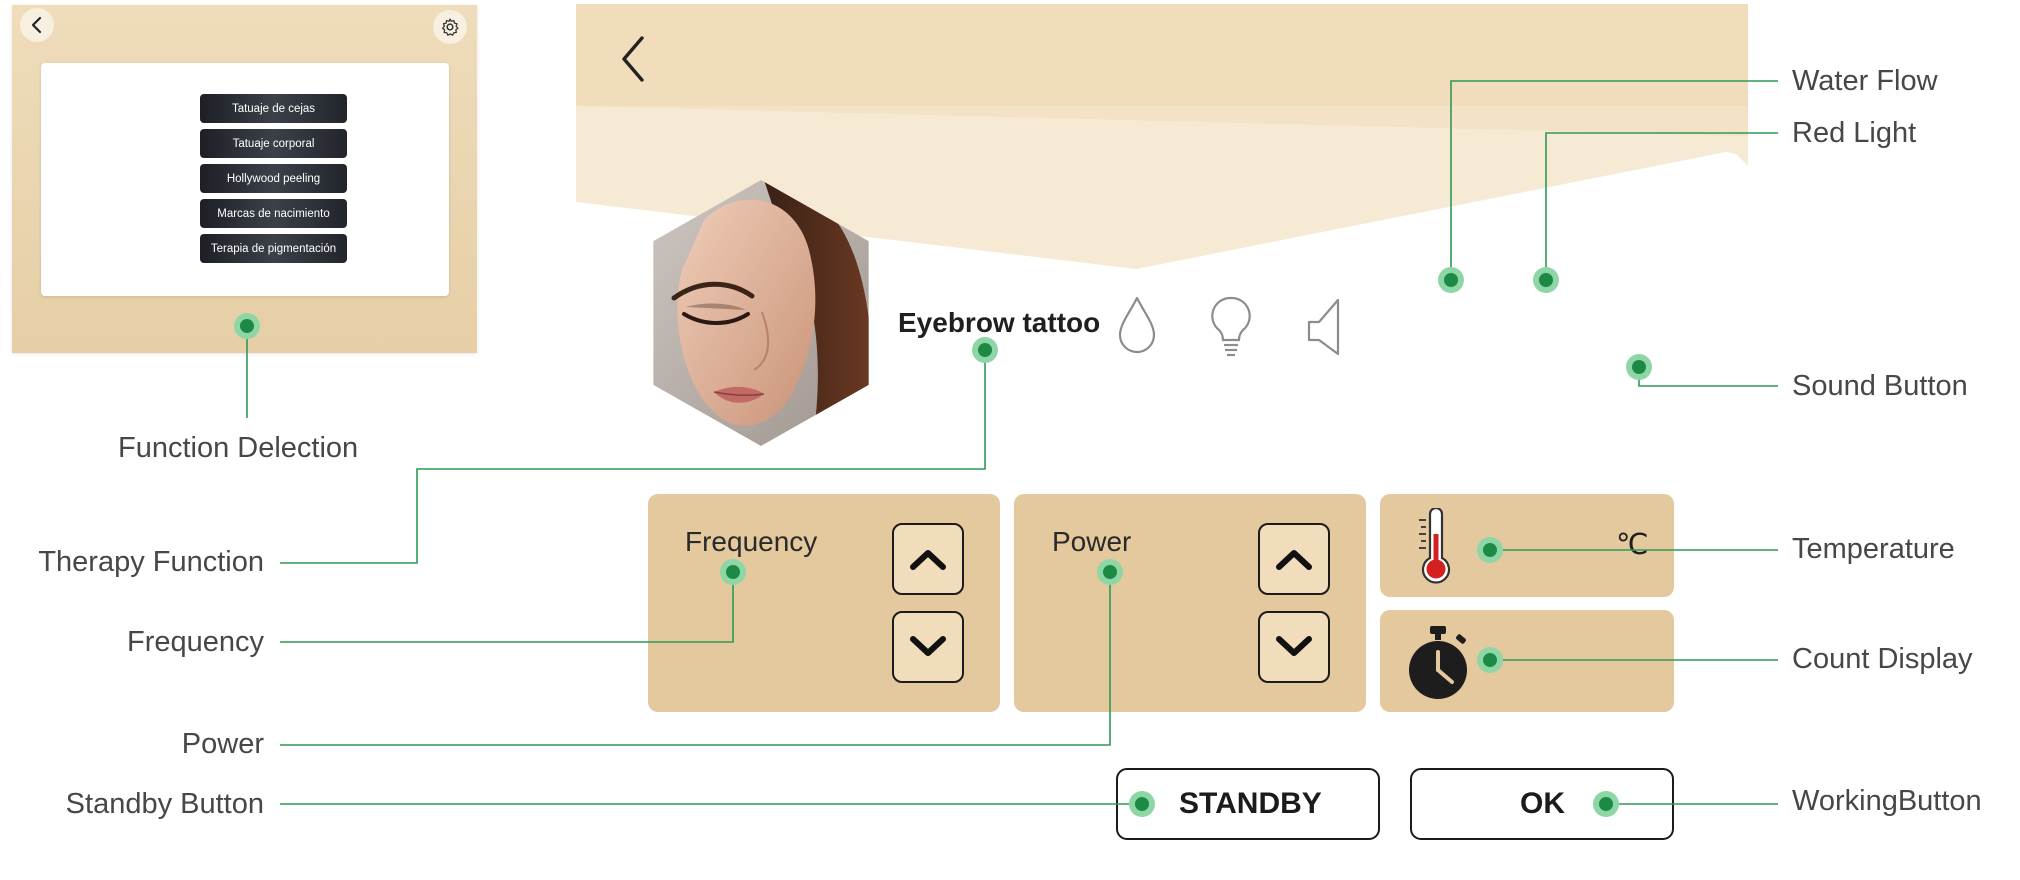 This screenshot has width=2020, height=880. I want to click on function-item: Hollywood peeling, so click(273, 178).